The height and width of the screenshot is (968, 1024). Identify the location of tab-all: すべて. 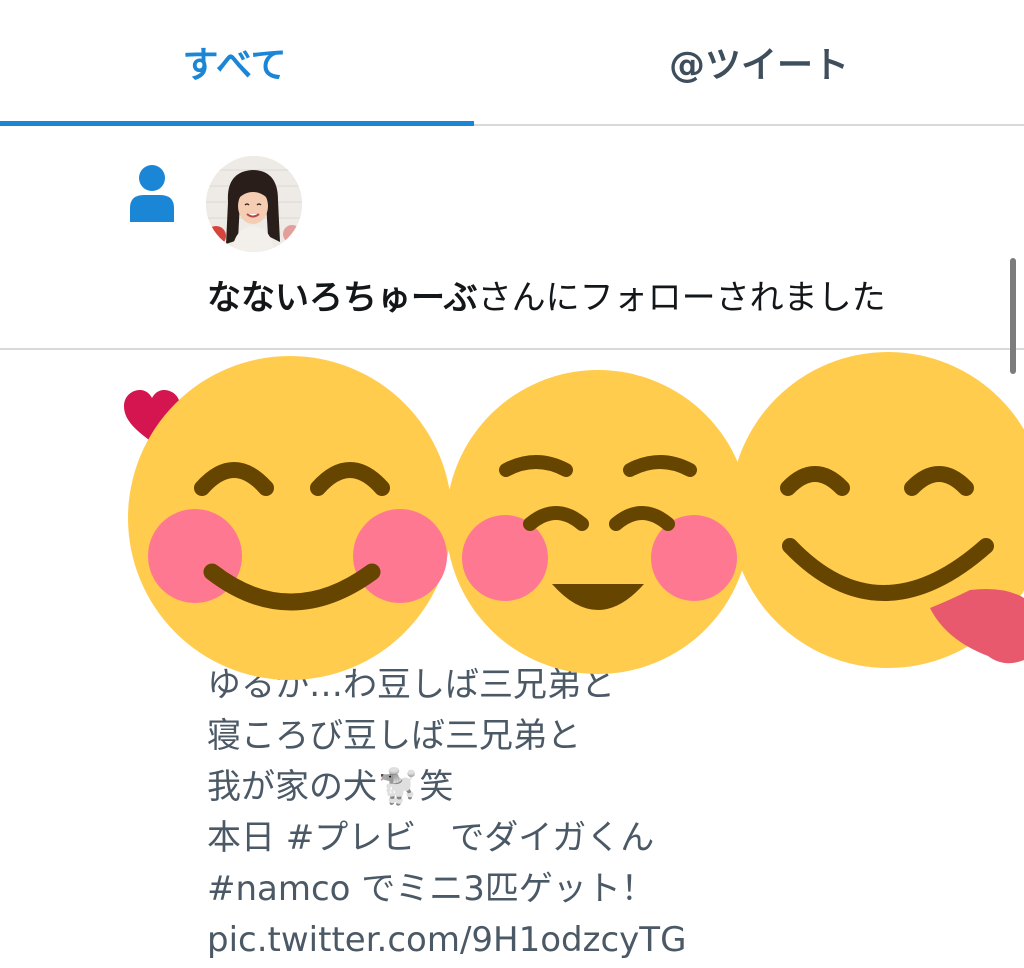
(237, 62).